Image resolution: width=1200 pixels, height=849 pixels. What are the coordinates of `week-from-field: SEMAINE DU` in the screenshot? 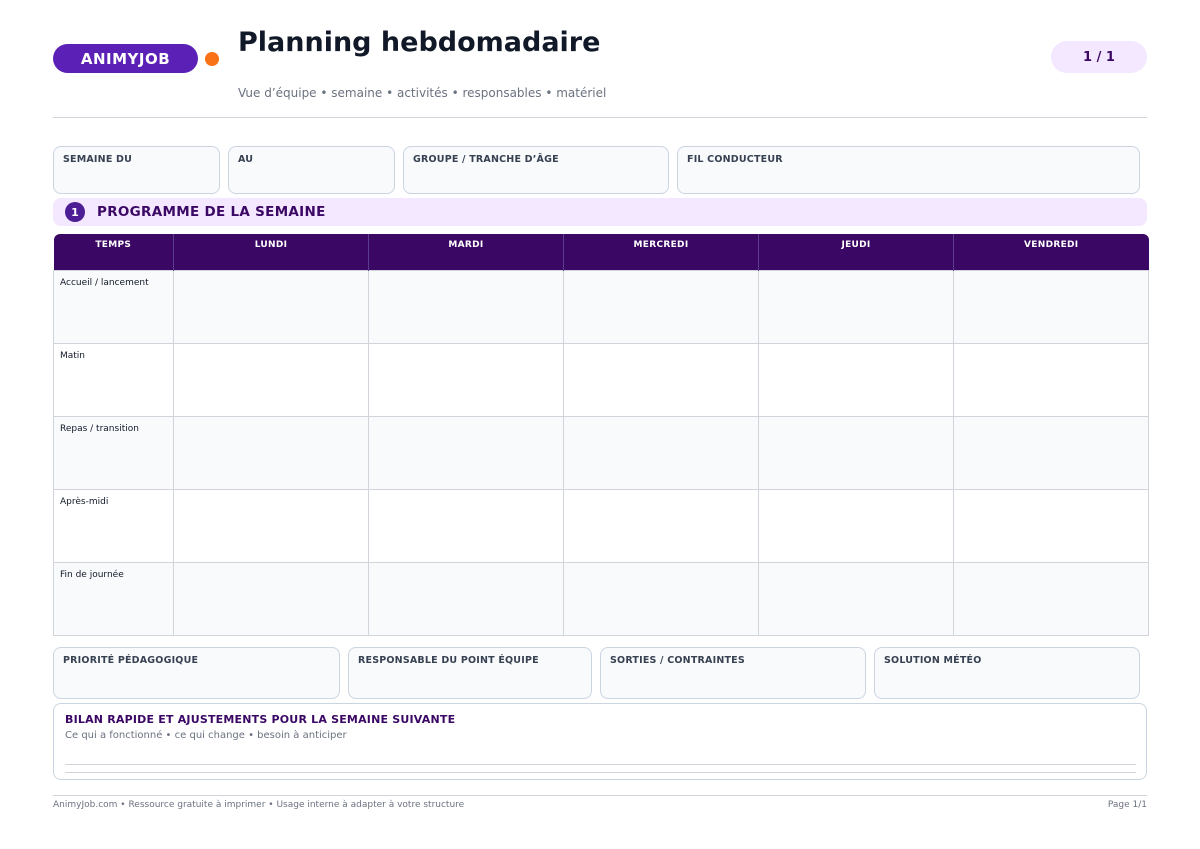 It's located at (136, 170).